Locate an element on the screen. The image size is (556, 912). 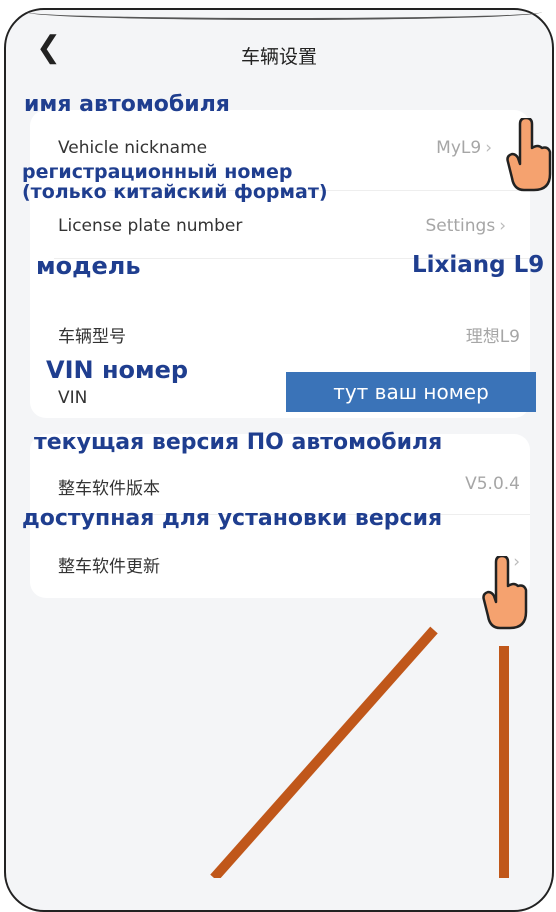
connector-lines is located at coordinates (359, 752).